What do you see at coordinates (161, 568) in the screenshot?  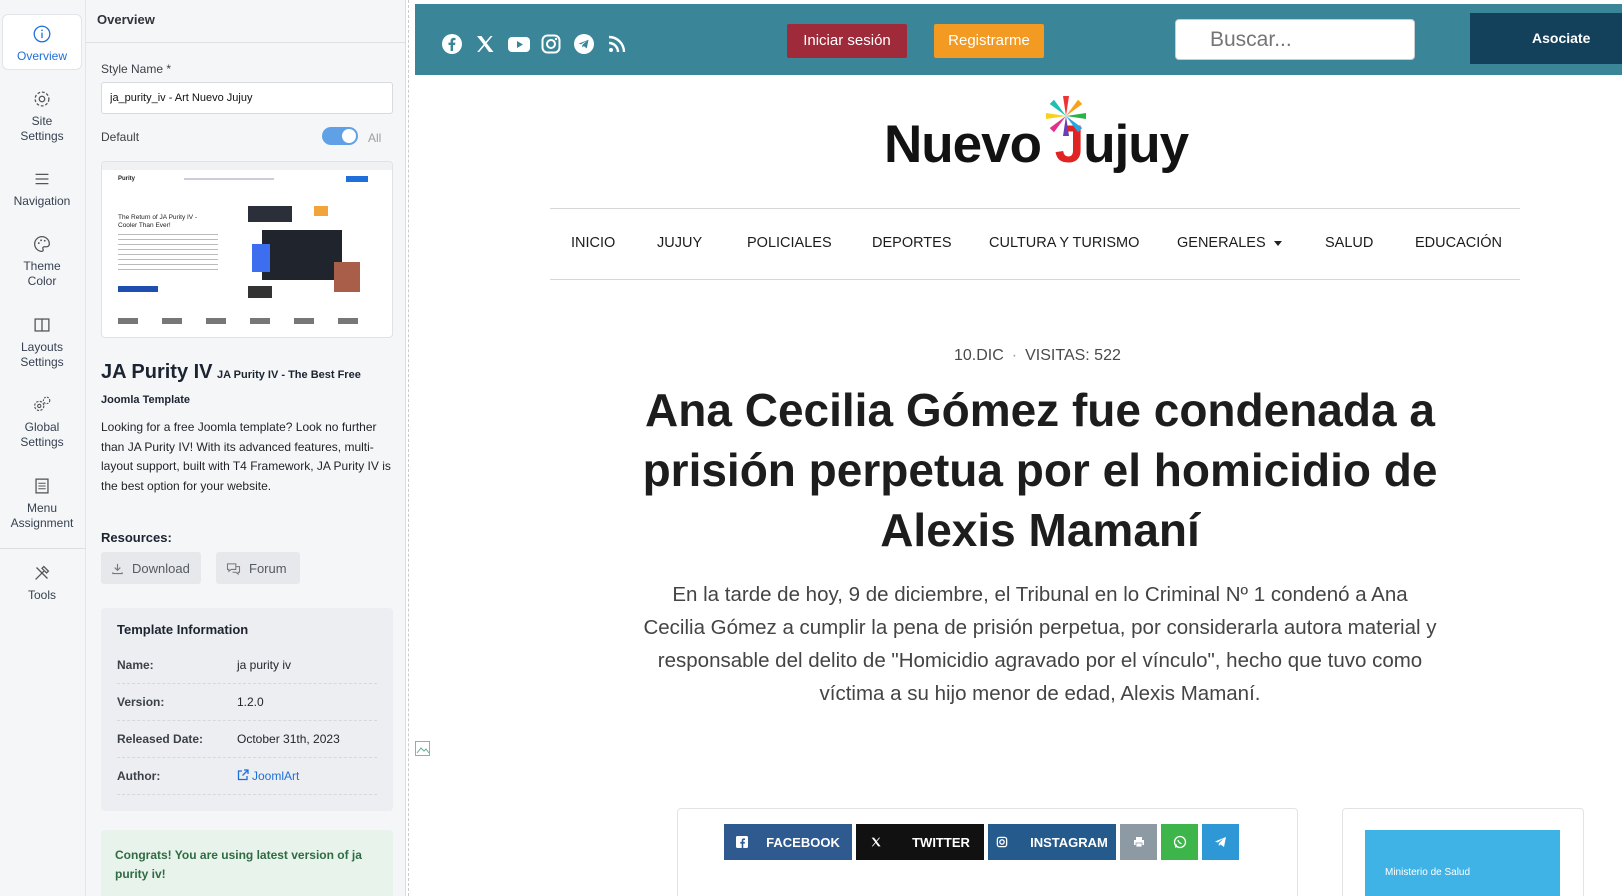 I see `download-label: Download` at bounding box center [161, 568].